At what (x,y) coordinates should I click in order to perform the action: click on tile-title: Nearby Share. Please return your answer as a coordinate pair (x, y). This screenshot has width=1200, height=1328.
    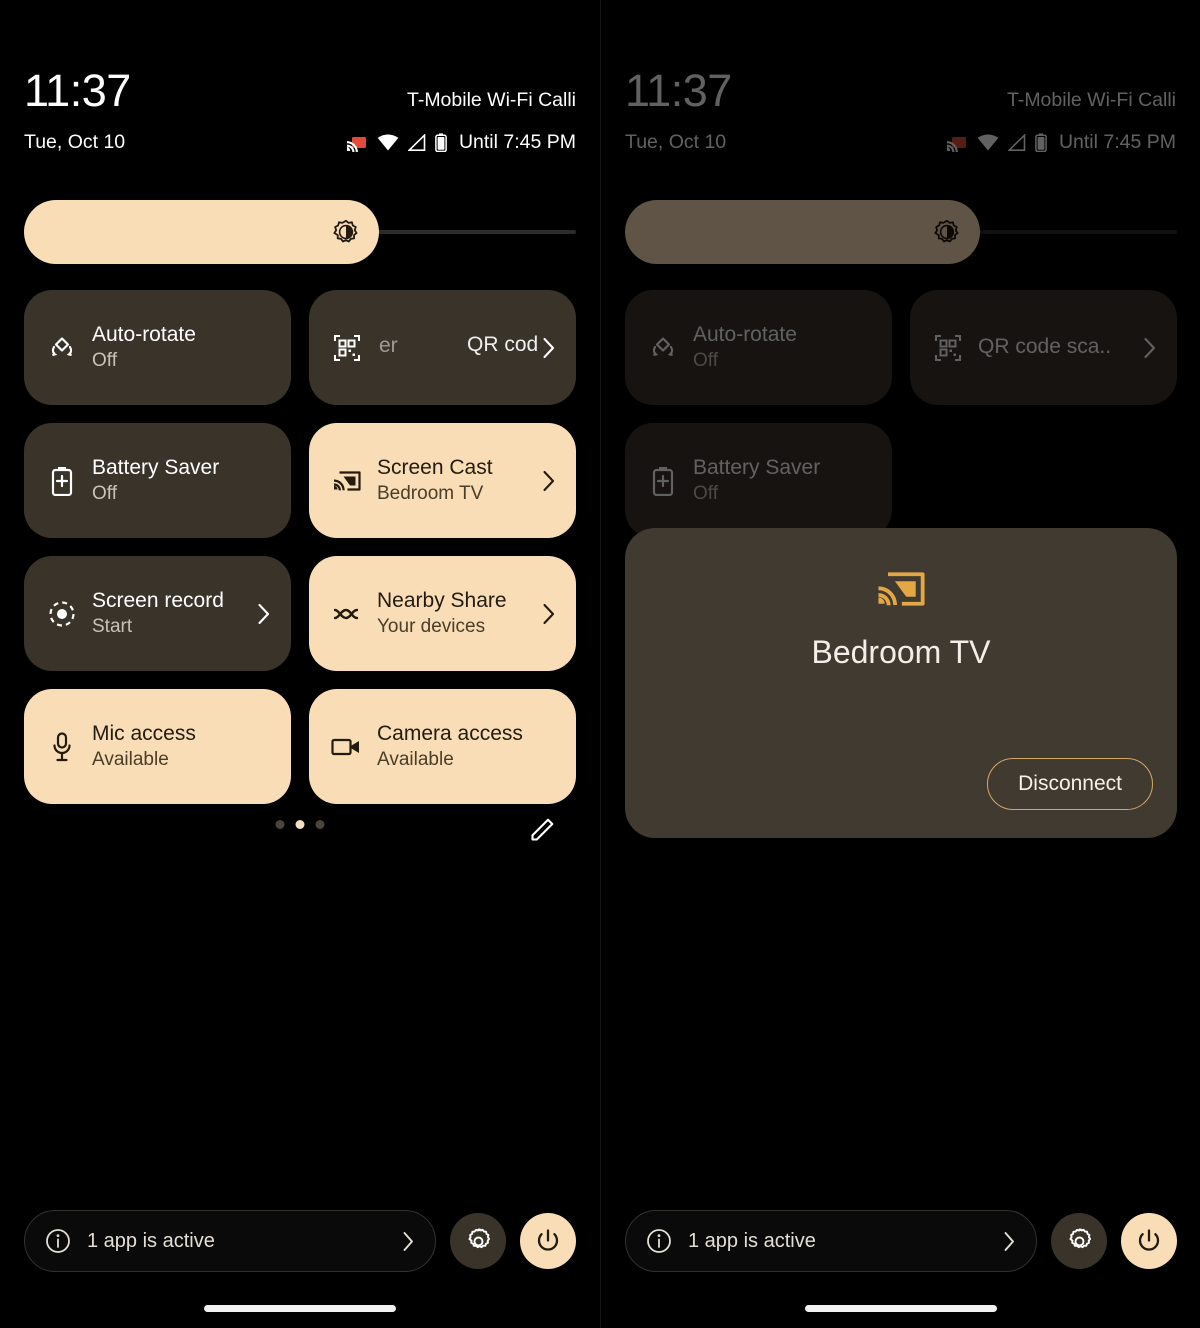
    Looking at the image, I should click on (442, 600).